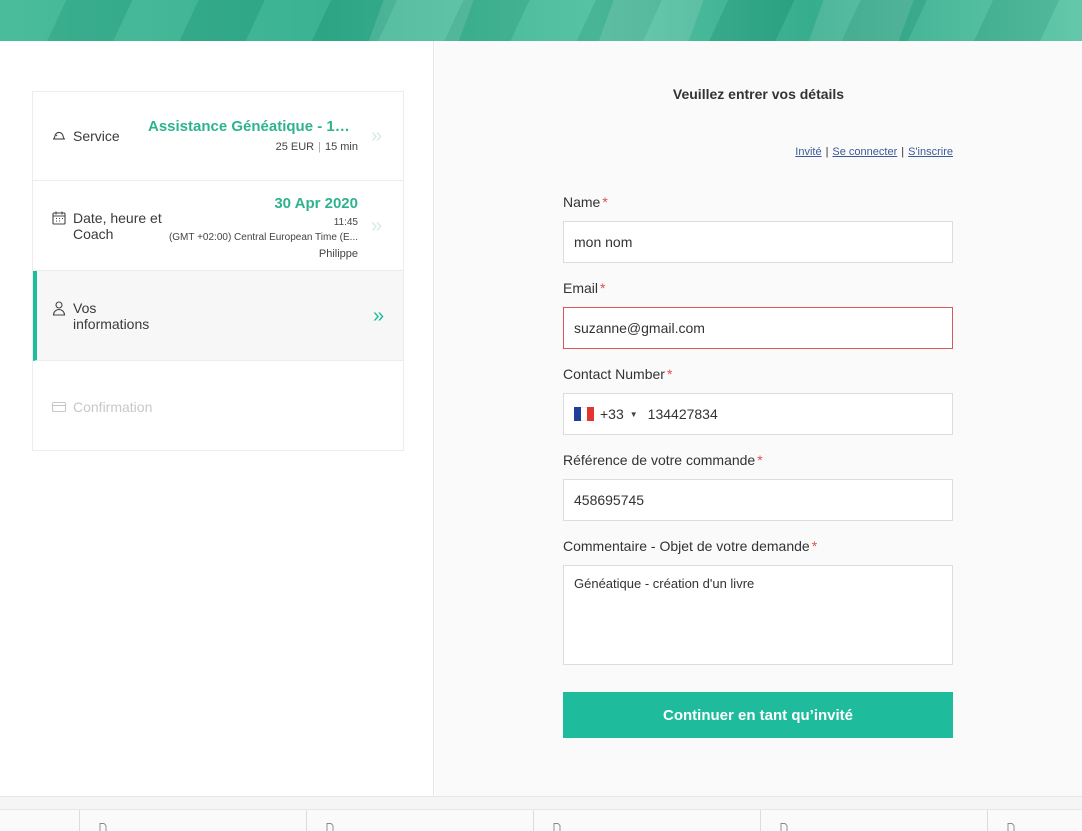  What do you see at coordinates (345, 222) in the screenshot?
I see `appointment-time: 11:45` at bounding box center [345, 222].